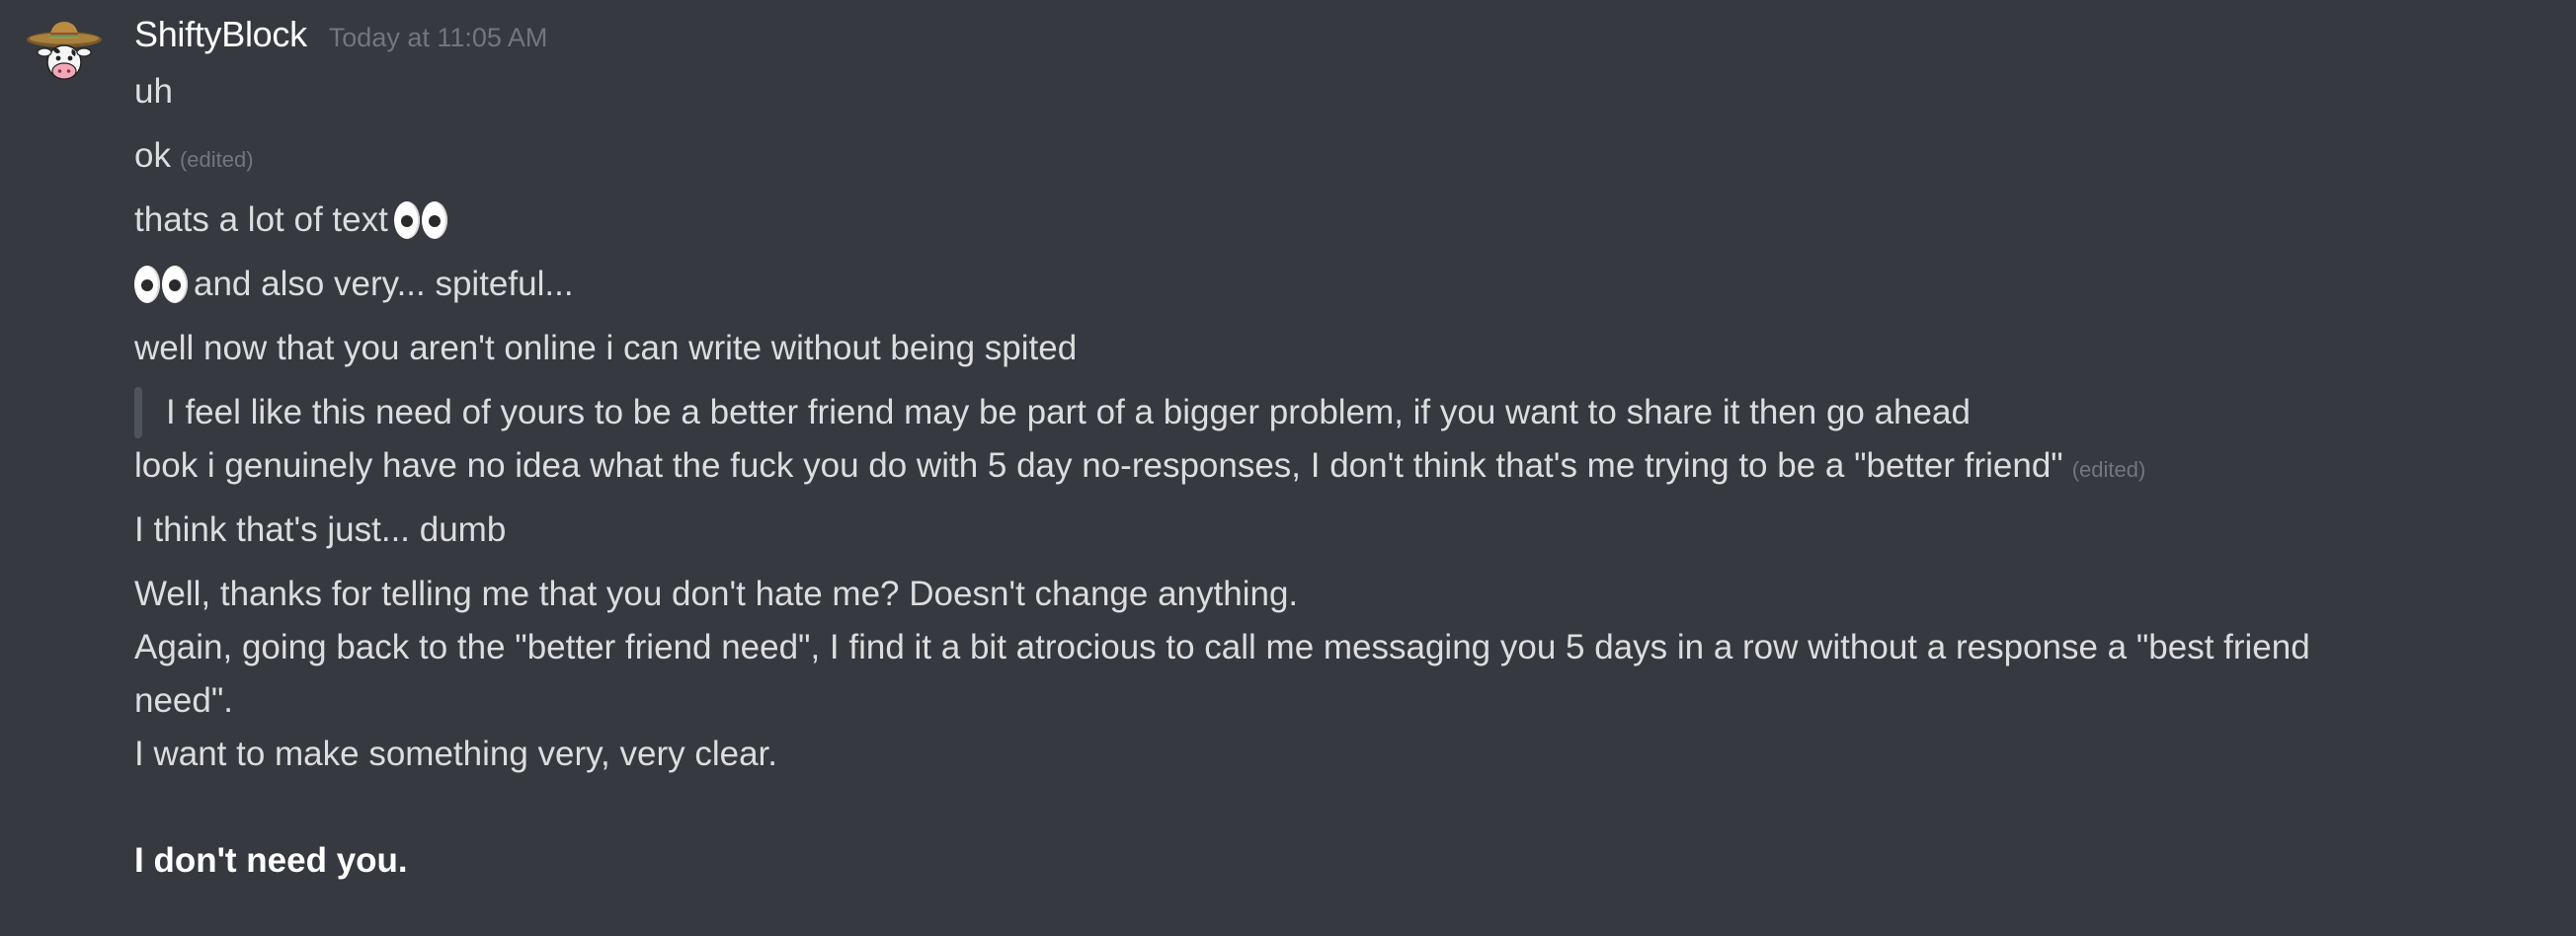 Image resolution: width=2576 pixels, height=936 pixels. I want to click on username: ShiftyBlock, so click(220, 34).